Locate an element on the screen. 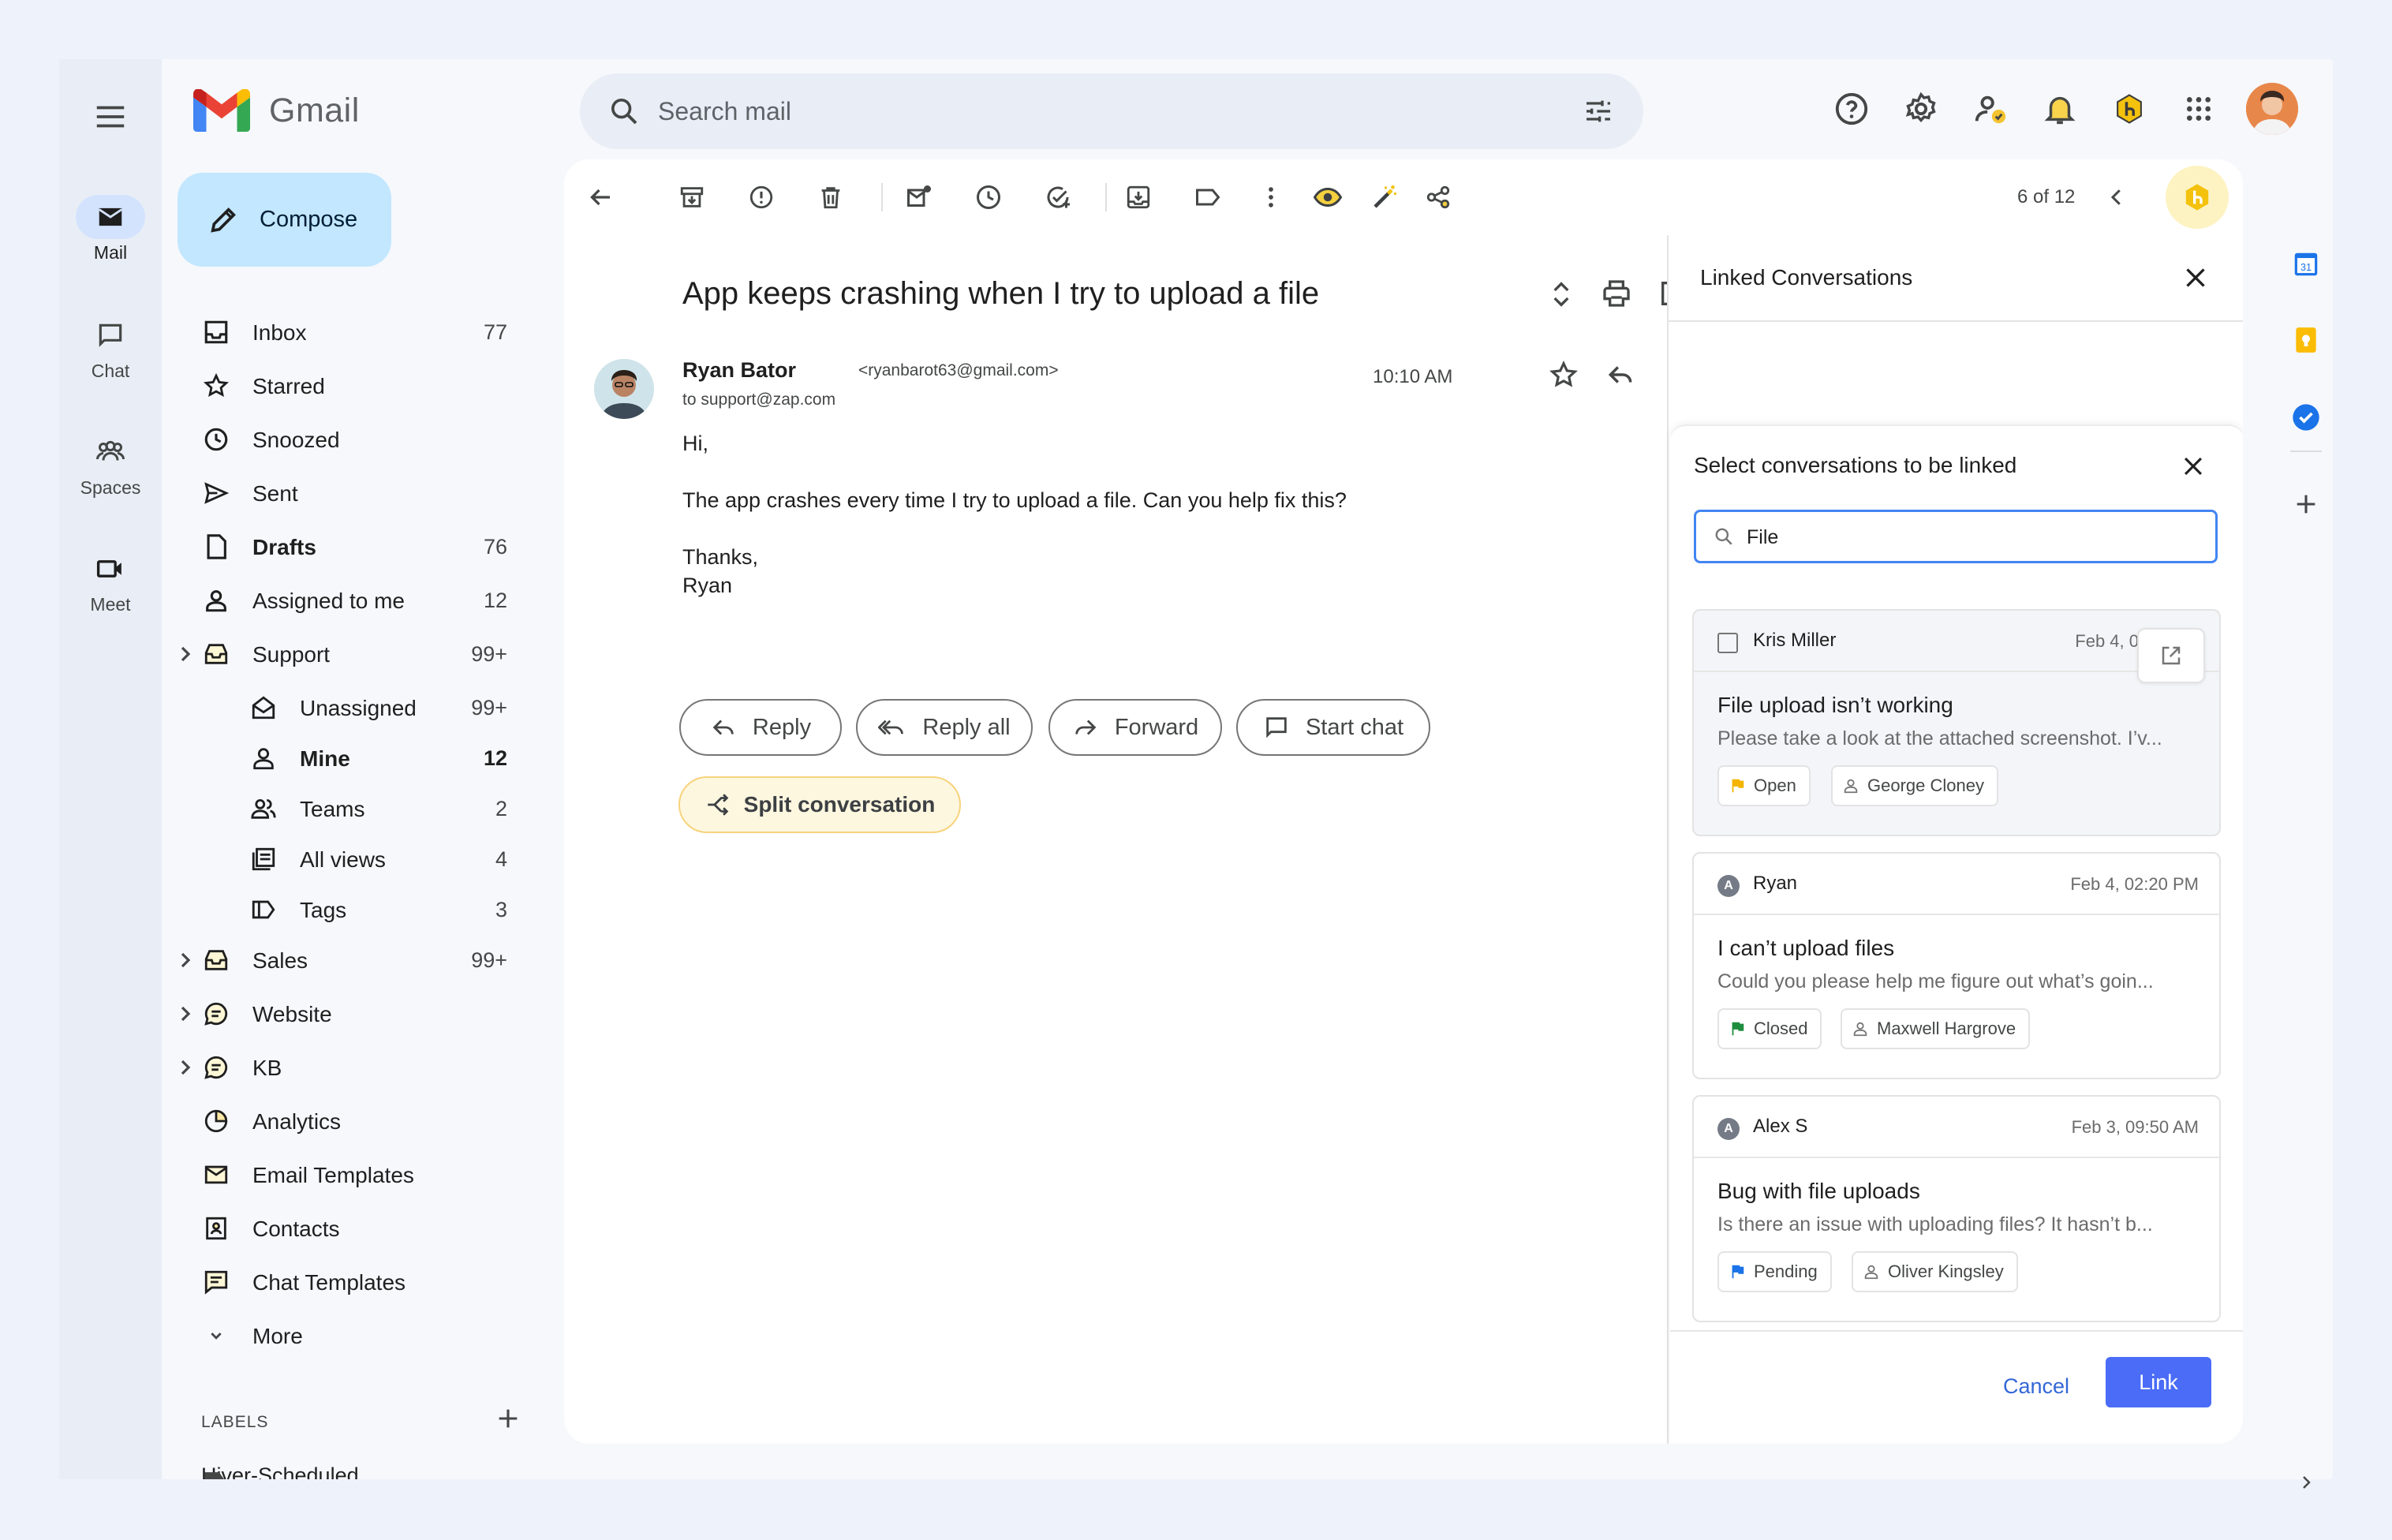 The height and width of the screenshot is (1540, 2392). help-icon is located at coordinates (1851, 108).